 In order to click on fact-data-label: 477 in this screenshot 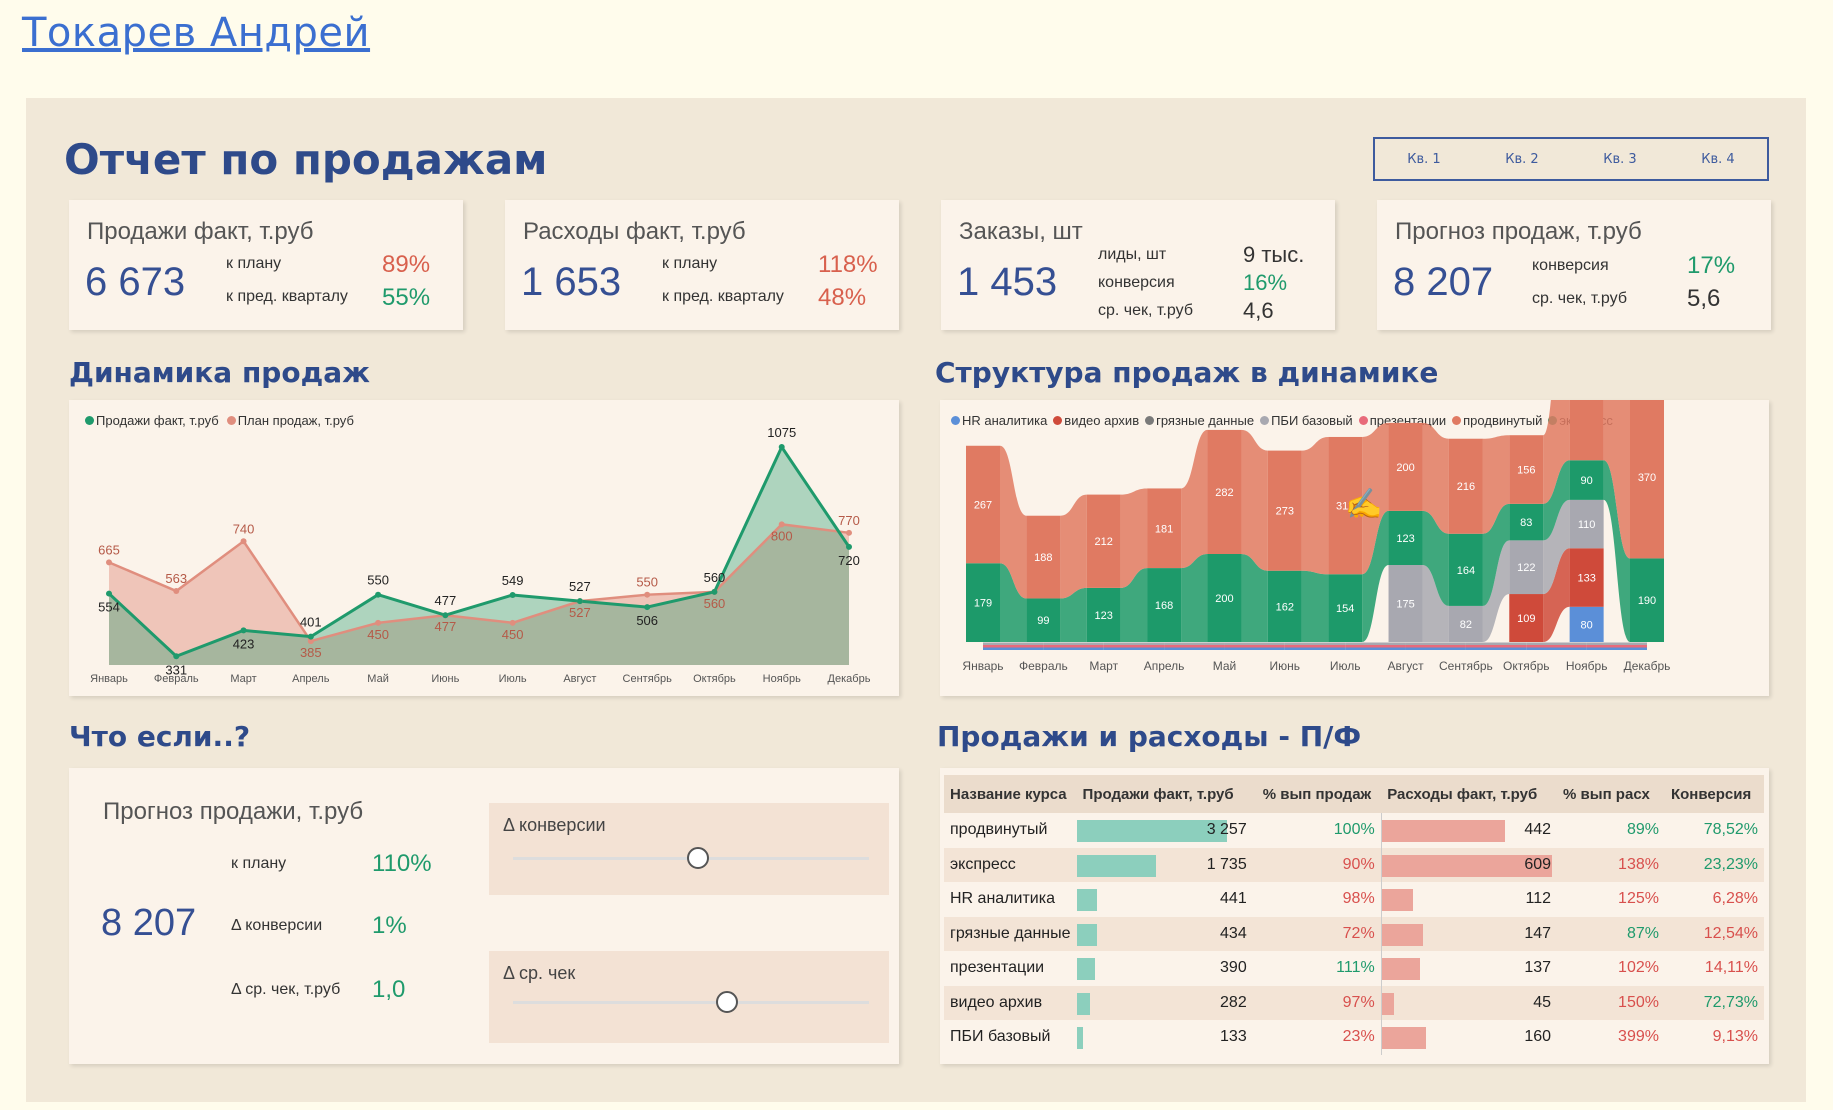, I will do `click(446, 600)`.